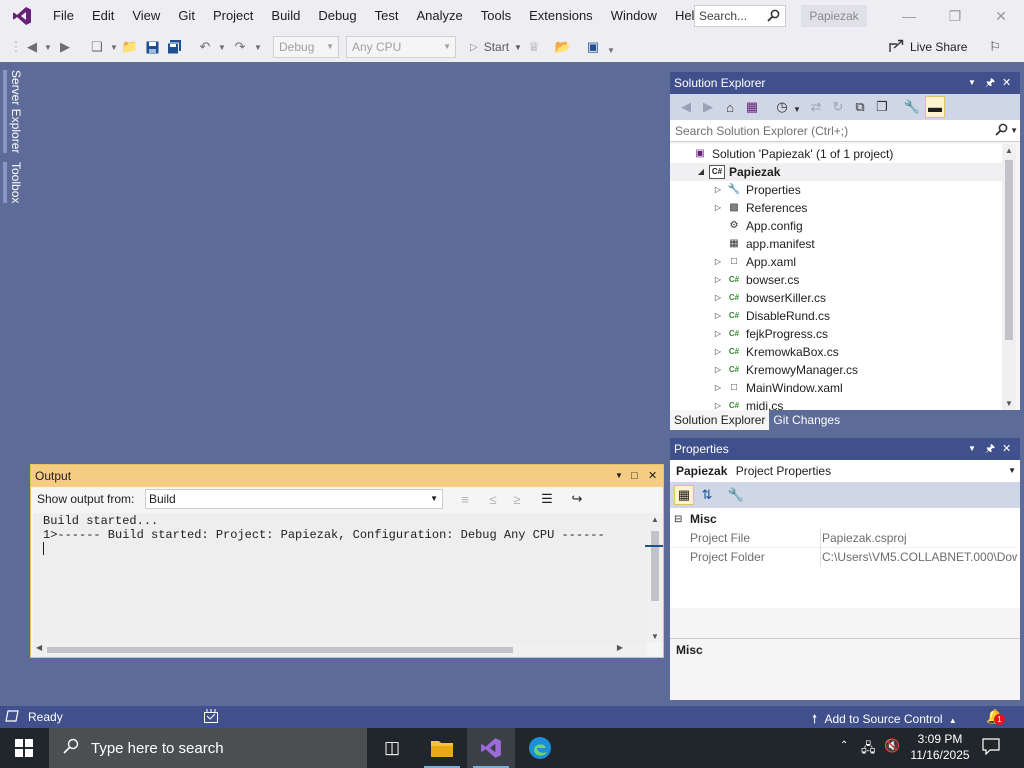 The image size is (1024, 768). What do you see at coordinates (838, 107) in the screenshot?
I see `refresh-icon: ↻` at bounding box center [838, 107].